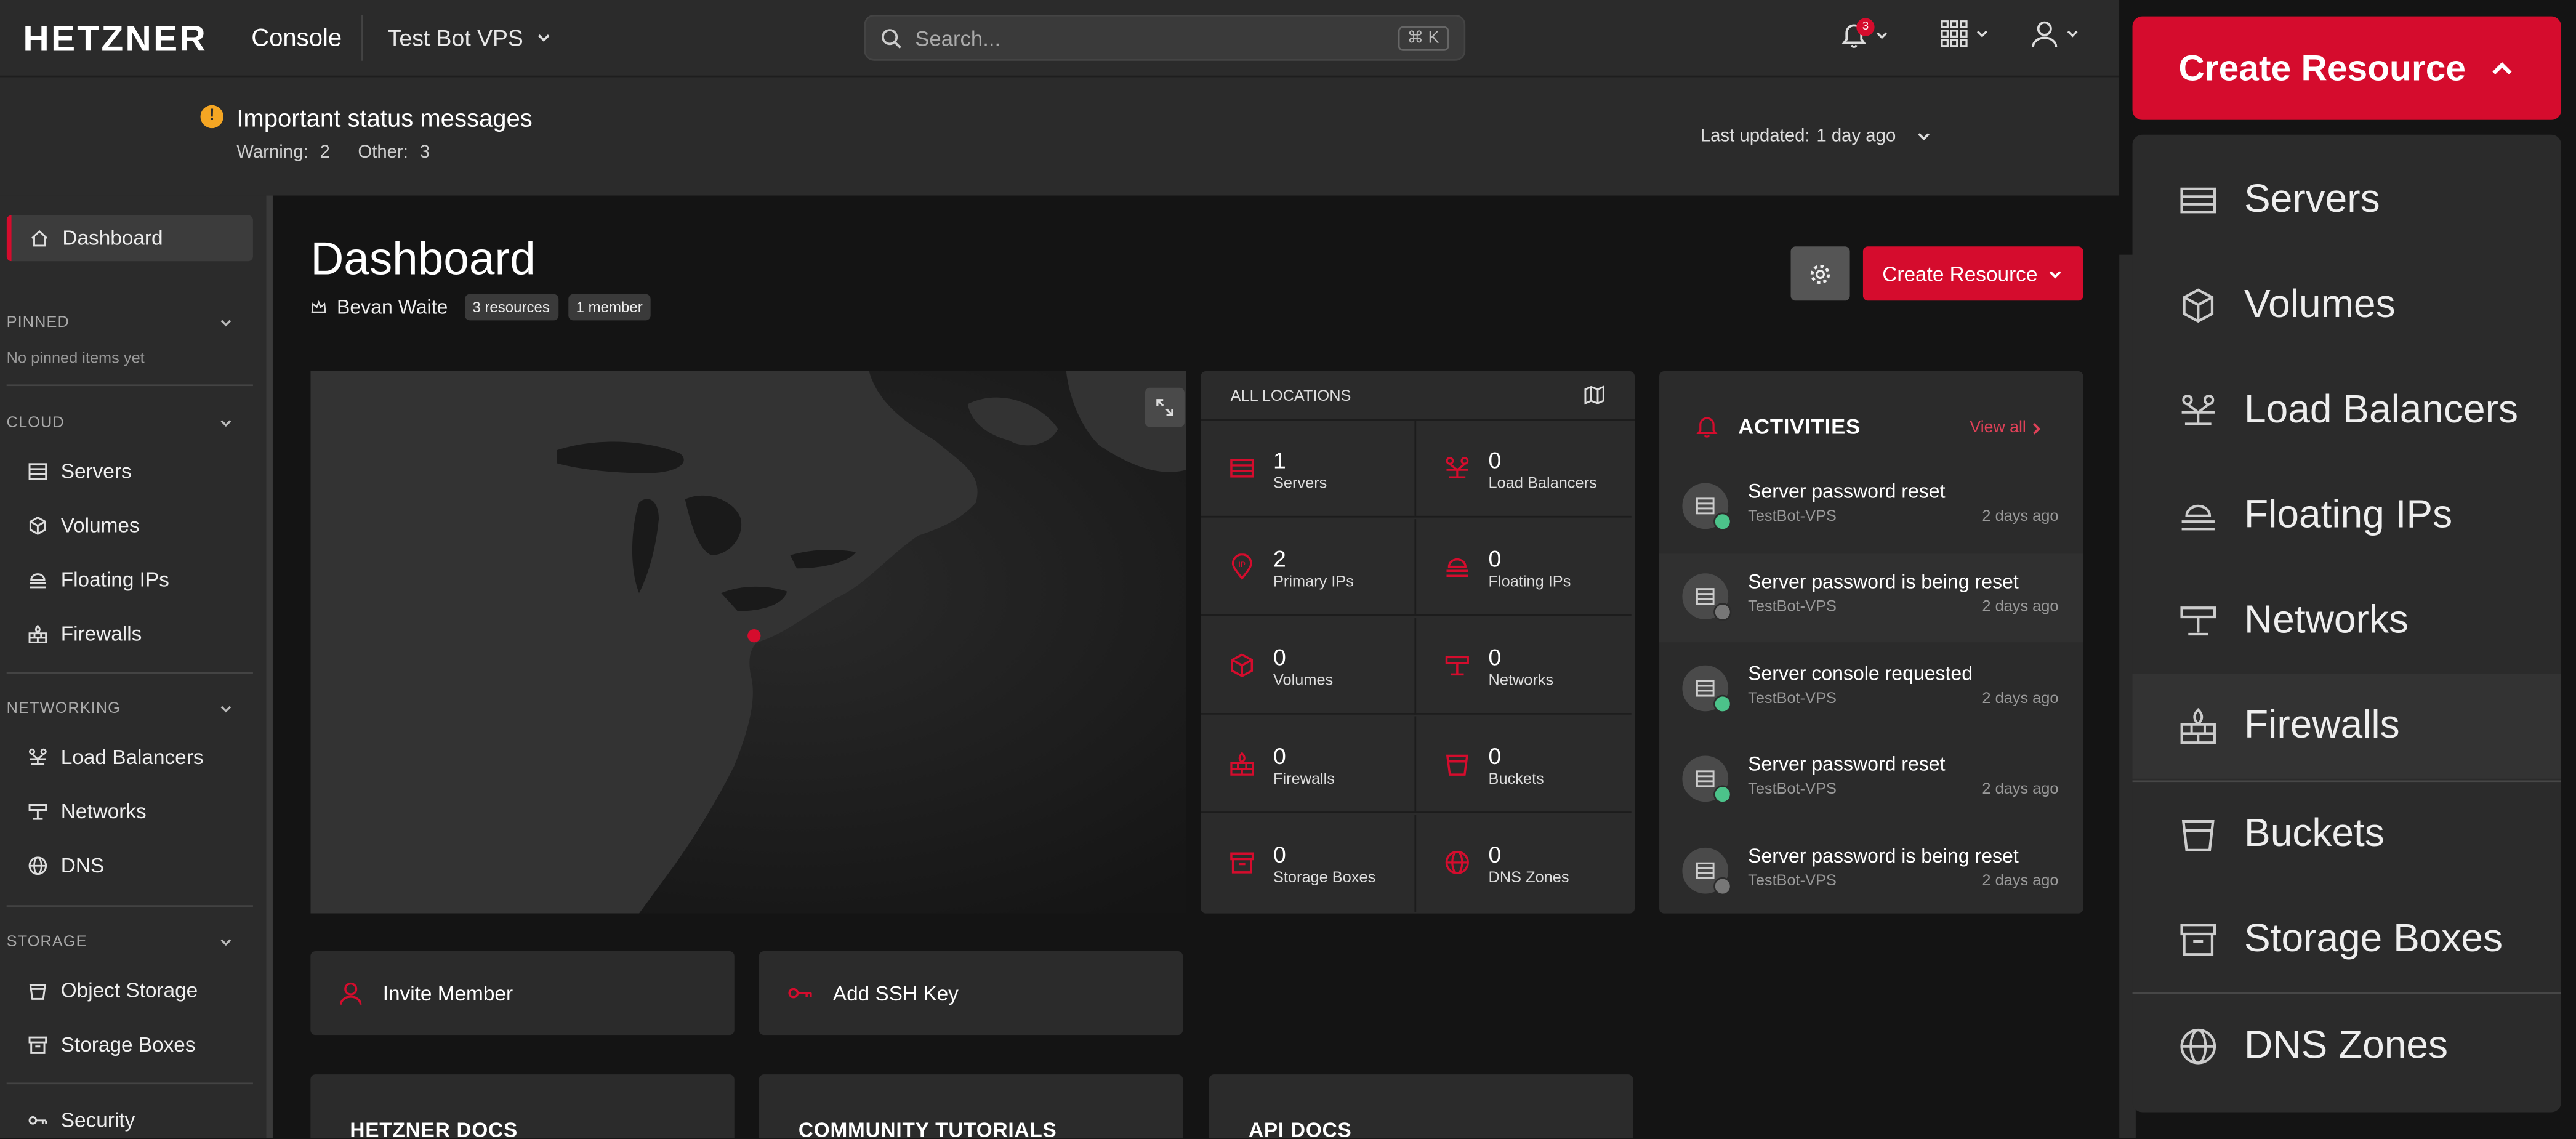 This screenshot has width=2576, height=1139. What do you see at coordinates (1309, 667) in the screenshot?
I see `resource-count-volumes: 0 Volumes` at bounding box center [1309, 667].